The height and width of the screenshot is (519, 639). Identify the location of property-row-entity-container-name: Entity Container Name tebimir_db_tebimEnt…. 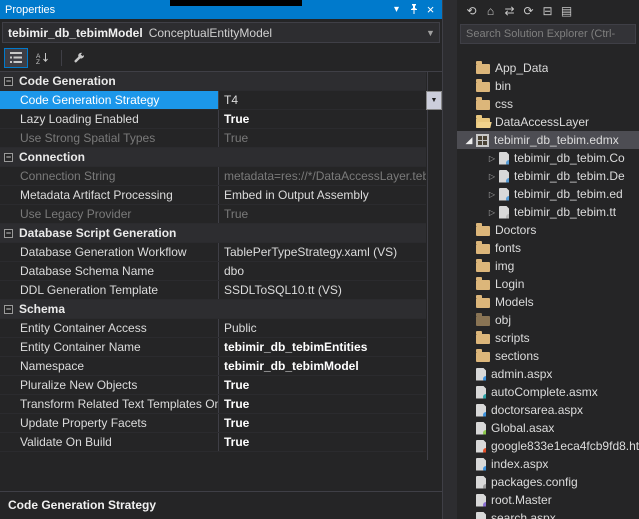
(213, 347).